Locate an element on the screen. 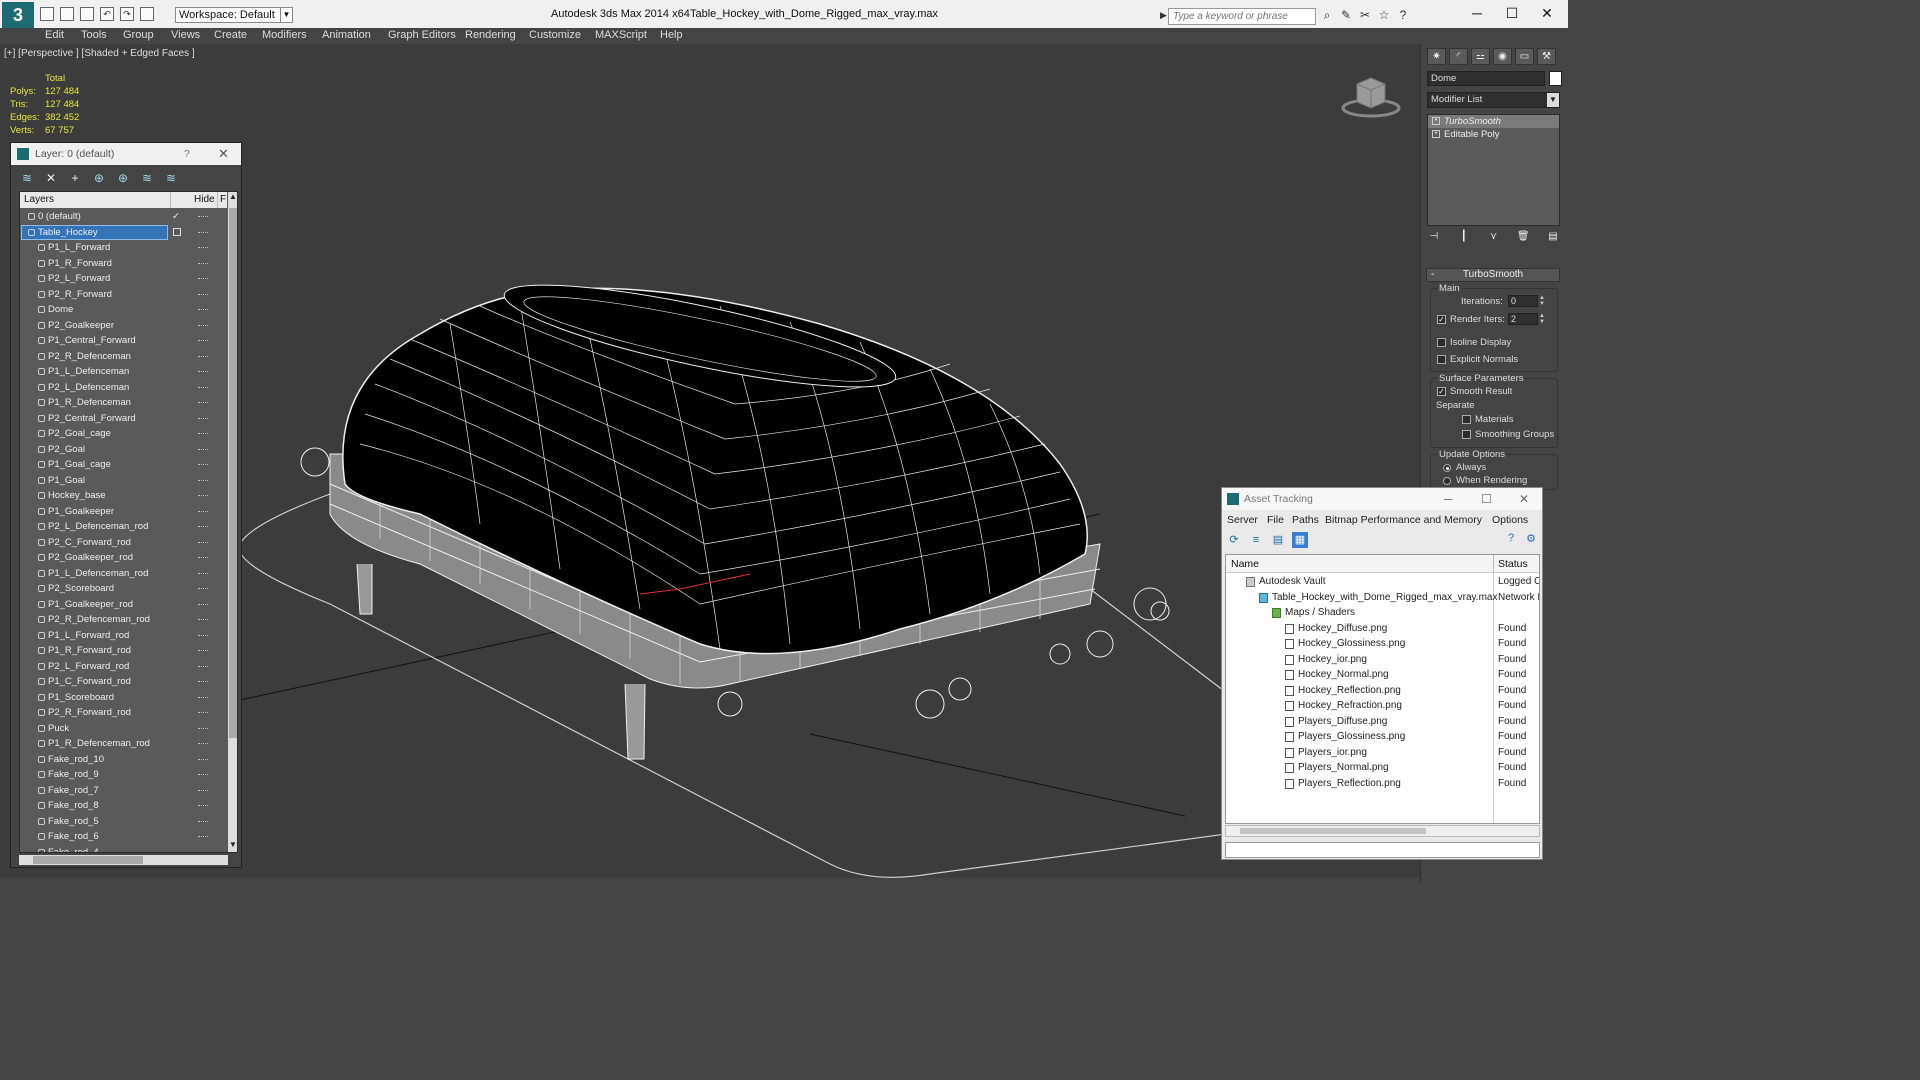  menu-server: Server is located at coordinates (1242, 520).